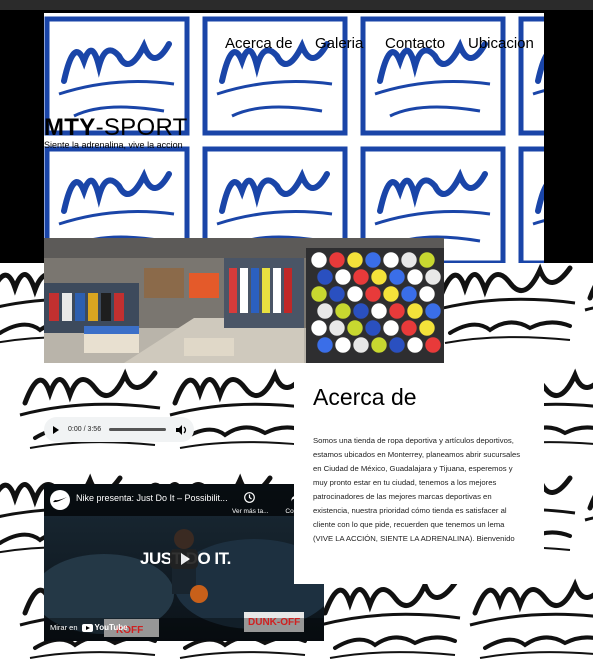 The image size is (593, 665). Describe the element at coordinates (501, 43) in the screenshot. I see `nav-link-ubicacion: Ubicacion` at that location.